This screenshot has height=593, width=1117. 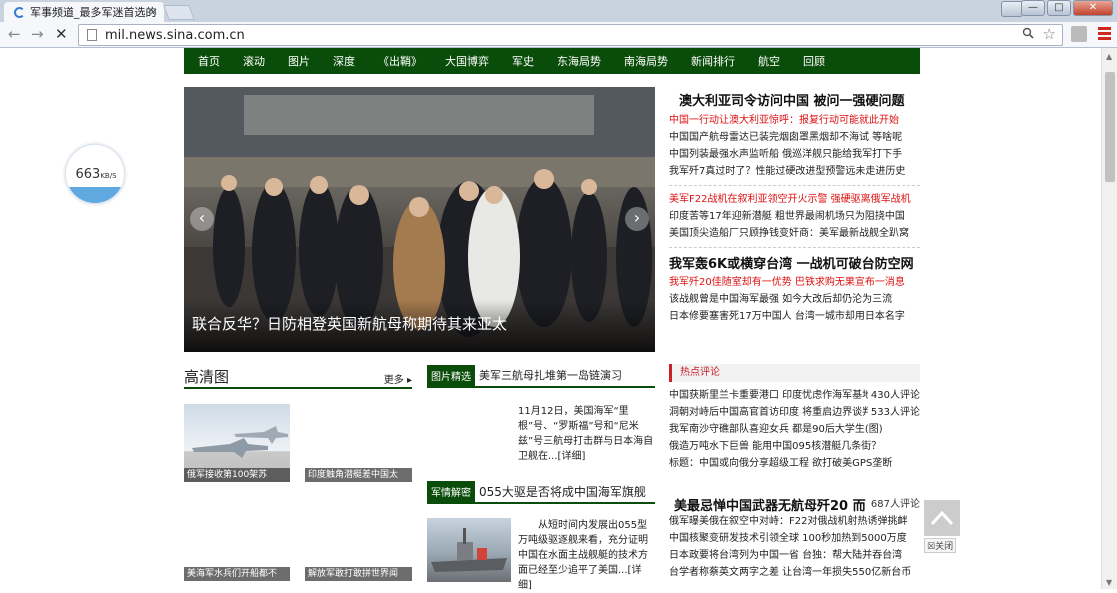 I want to click on gallery-caption: 印度触角潜艇差中国太, so click(x=358, y=475).